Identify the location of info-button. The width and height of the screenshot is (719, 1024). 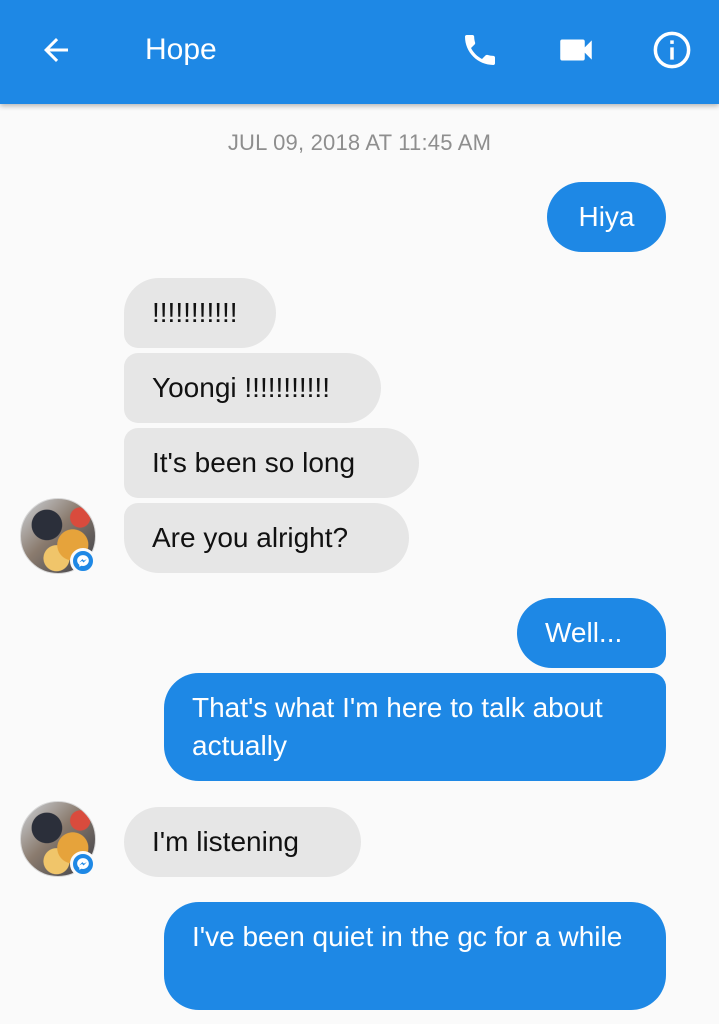
(672, 50).